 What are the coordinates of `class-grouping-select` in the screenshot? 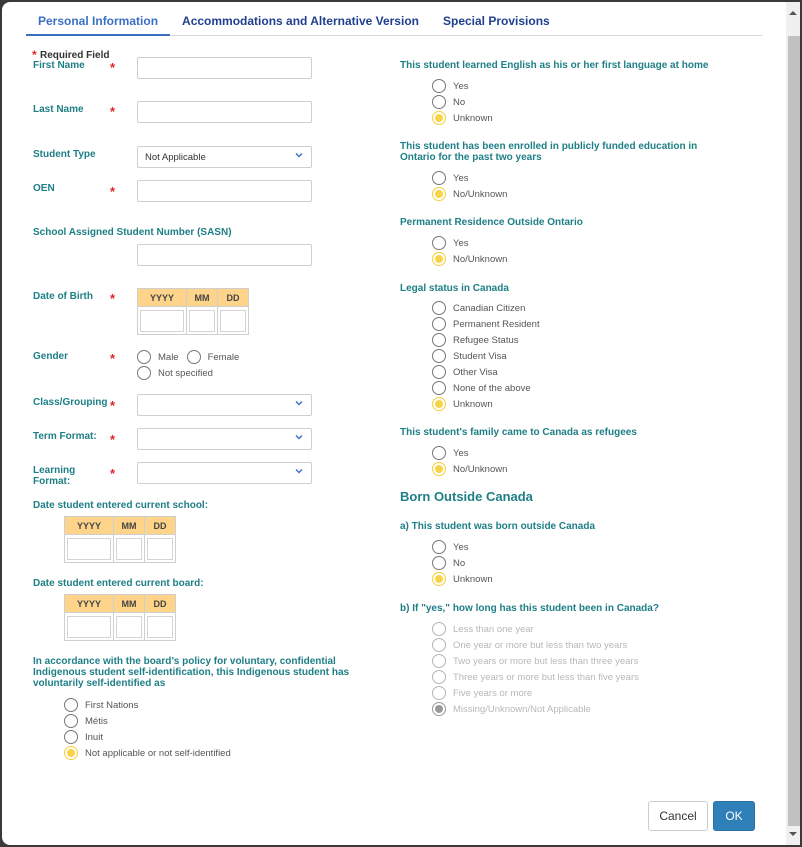 It's located at (224, 405).